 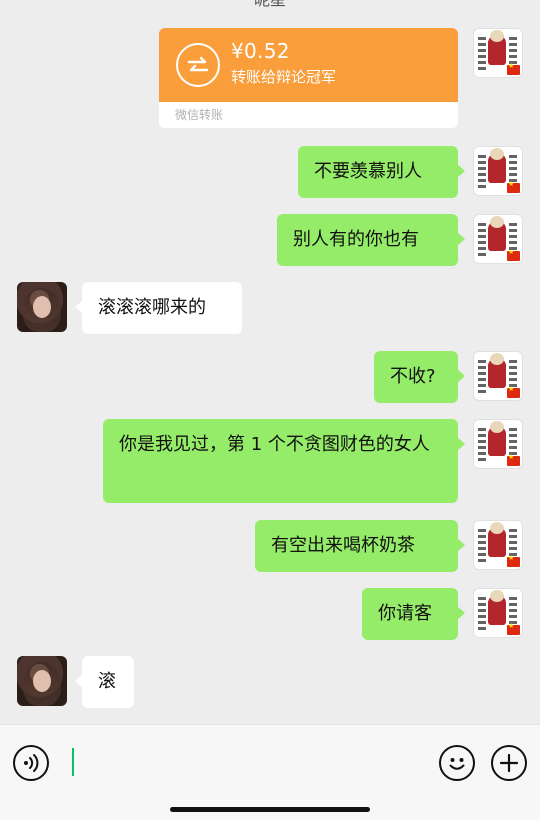 I want to click on transfer-brand-label: 微信转账, so click(x=199, y=115).